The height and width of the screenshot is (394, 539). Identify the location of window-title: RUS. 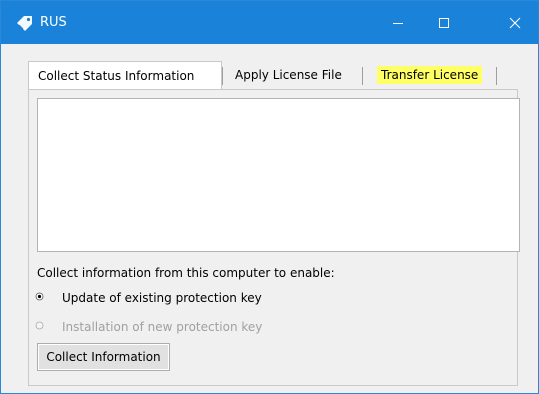
(53, 22).